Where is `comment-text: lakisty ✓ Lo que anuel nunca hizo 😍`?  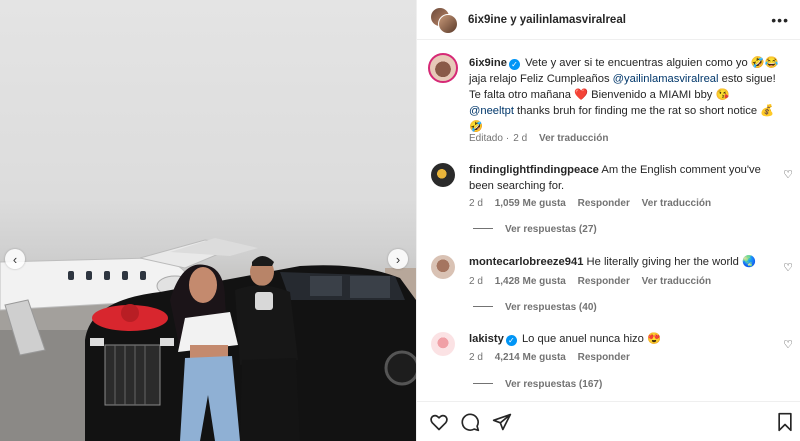
comment-text: lakisty ✓ Lo que anuel nunca hizo 😍 is located at coordinates (619, 339).